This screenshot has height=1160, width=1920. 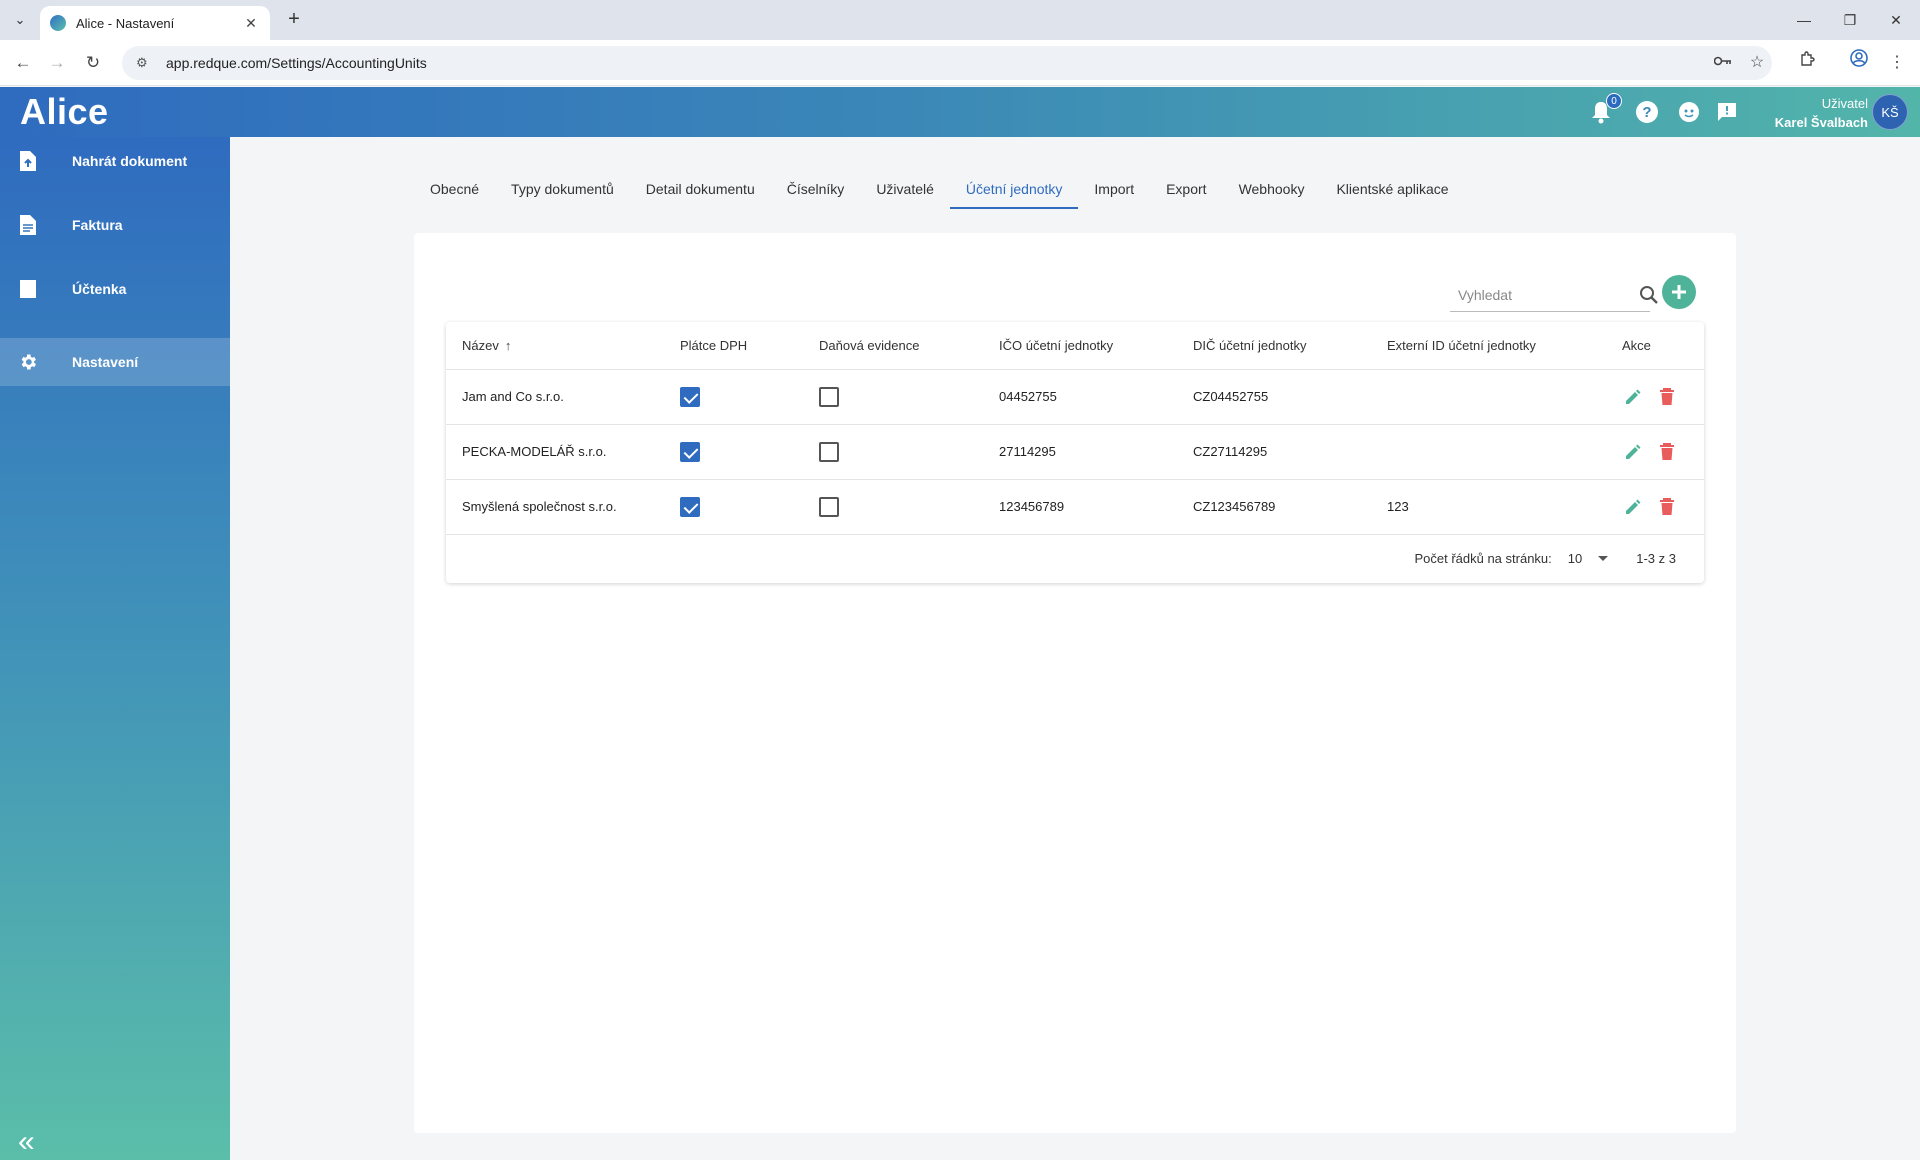 I want to click on tab-webhooks: Webhooky, so click(x=1272, y=189).